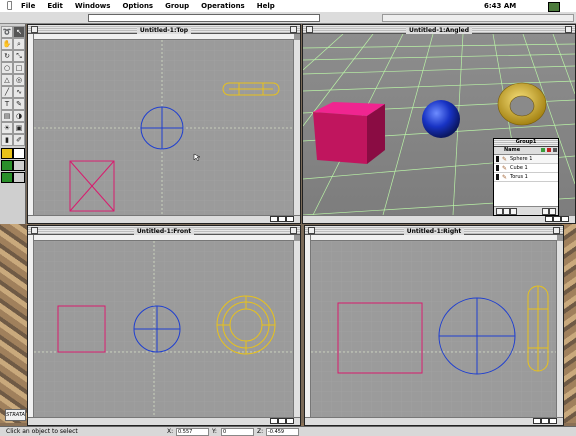 This screenshot has width=576, height=436. I want to click on text-tool-icon: T, so click(7, 104).